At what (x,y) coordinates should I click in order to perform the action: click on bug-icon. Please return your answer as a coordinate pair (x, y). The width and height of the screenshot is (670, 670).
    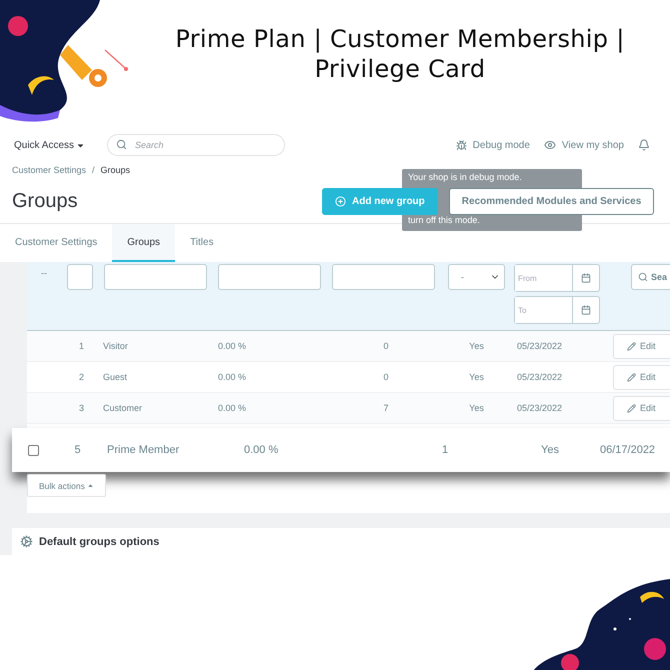
    Looking at the image, I should click on (461, 145).